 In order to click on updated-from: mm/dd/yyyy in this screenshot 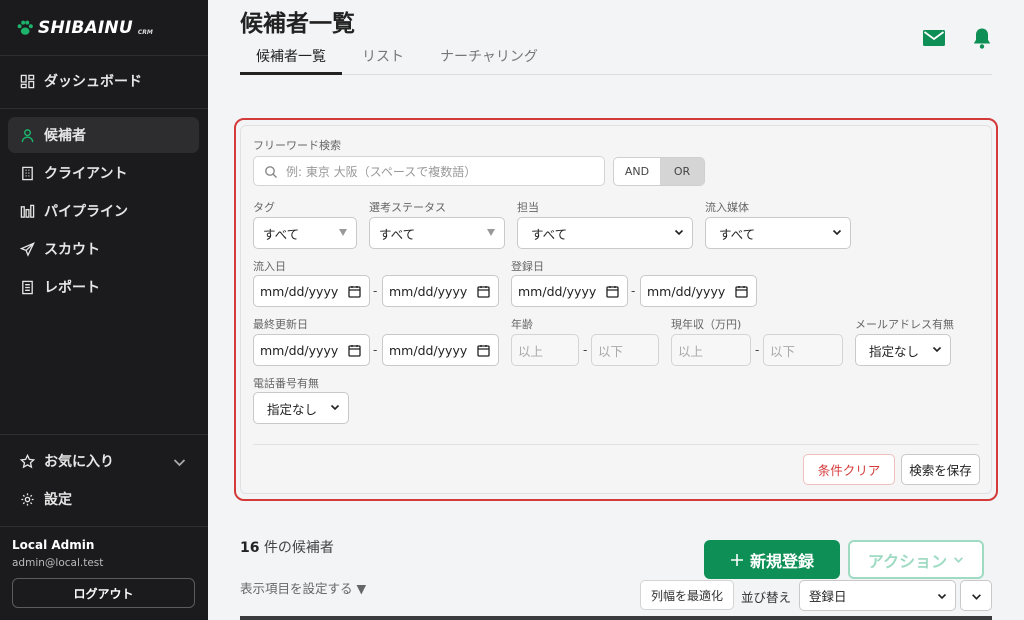, I will do `click(311, 350)`.